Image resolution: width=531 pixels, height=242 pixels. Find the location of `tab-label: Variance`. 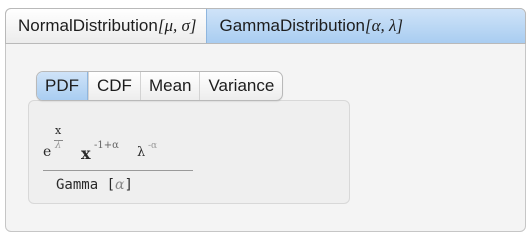

tab-label: Variance is located at coordinates (241, 85).